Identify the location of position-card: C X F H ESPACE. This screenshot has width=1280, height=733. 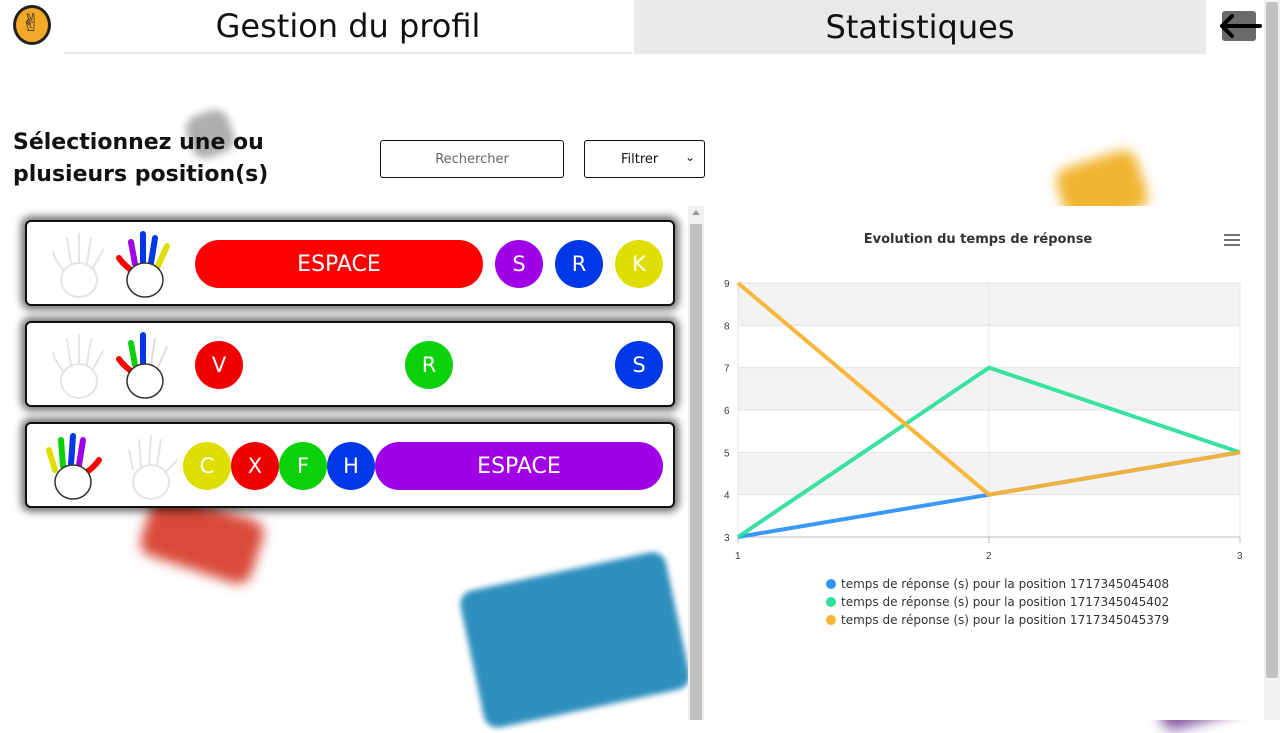
(350, 465).